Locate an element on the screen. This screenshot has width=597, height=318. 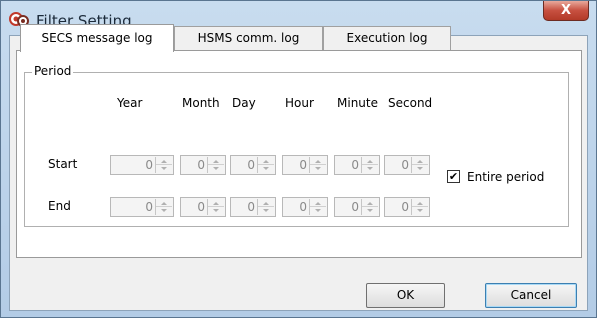
header-minute: Minute is located at coordinates (357, 103).